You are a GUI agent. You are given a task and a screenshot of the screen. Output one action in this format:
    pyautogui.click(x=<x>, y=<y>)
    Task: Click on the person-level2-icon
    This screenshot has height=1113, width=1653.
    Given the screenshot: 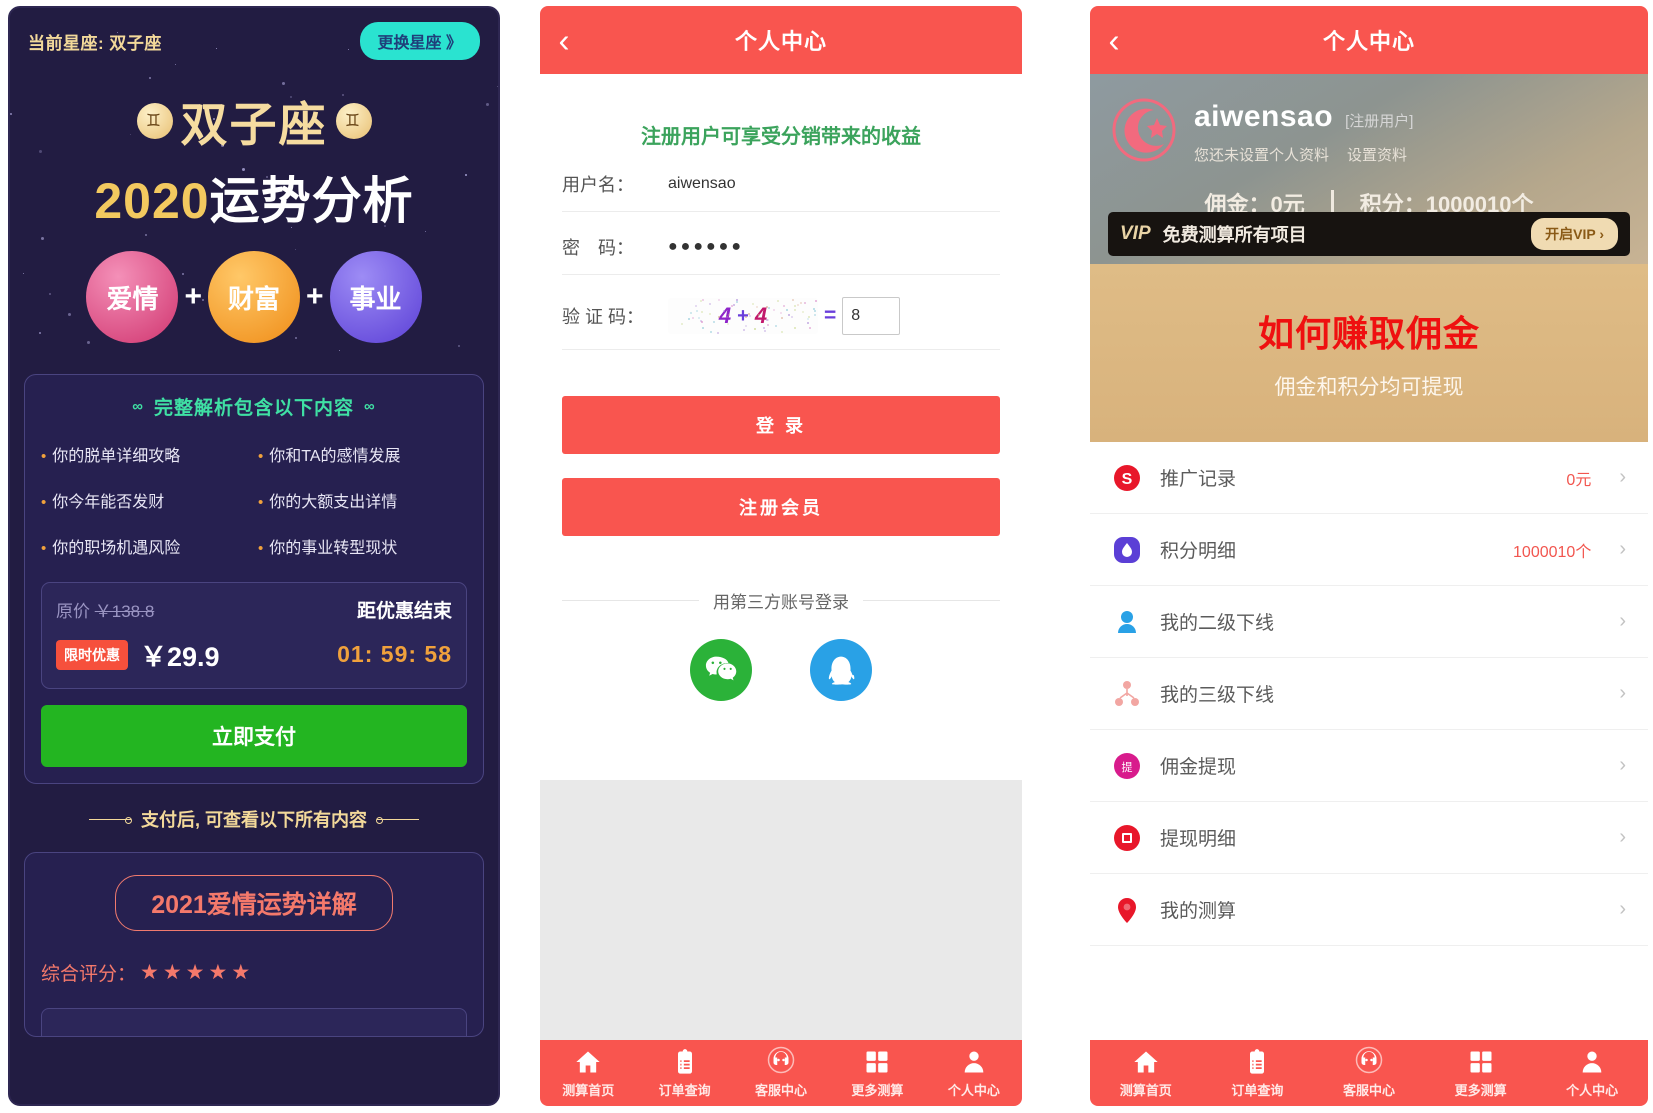 What is the action you would take?
    pyautogui.click(x=1127, y=622)
    